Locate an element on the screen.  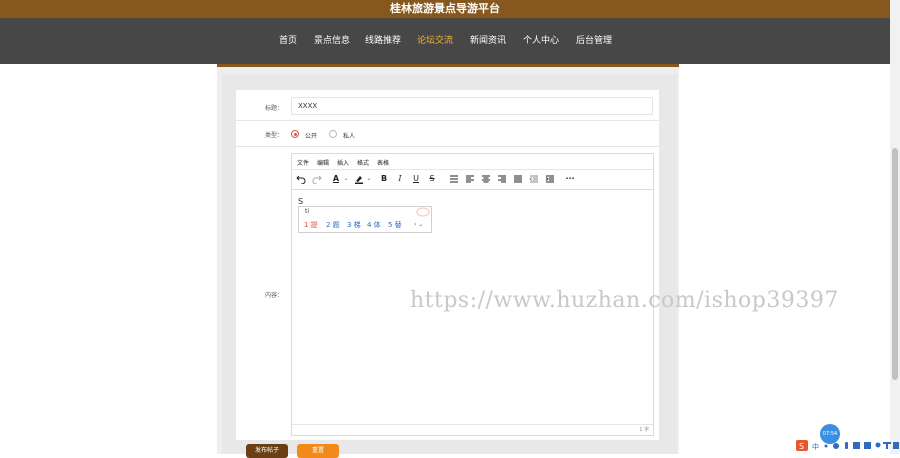
page-scrollbar-thumb is located at coordinates (895, 264).